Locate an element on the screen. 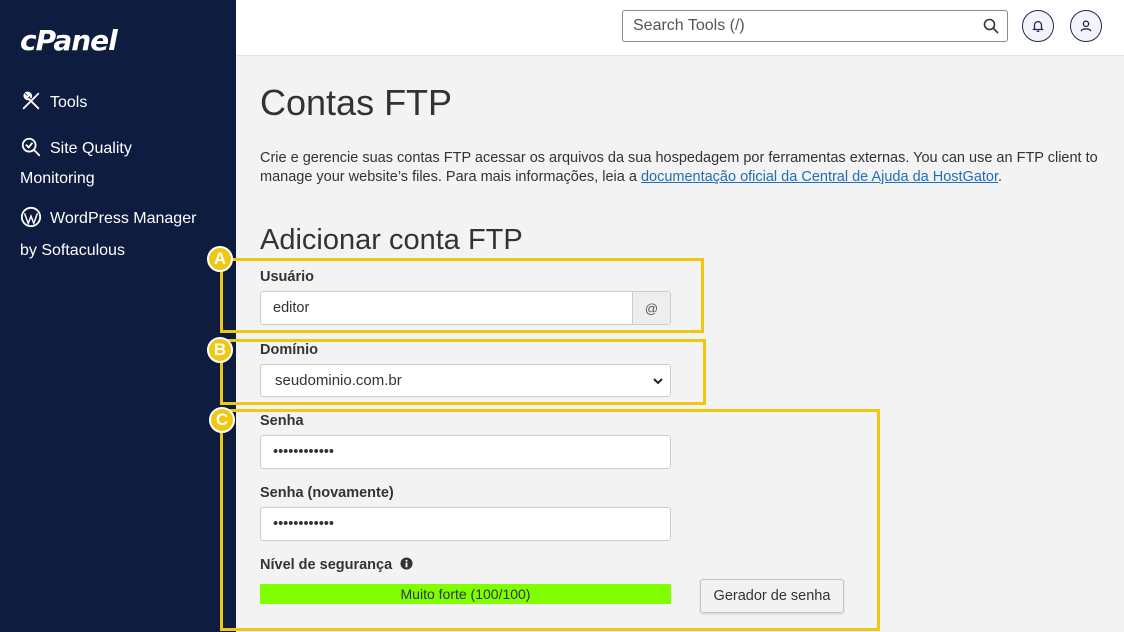 This screenshot has height=632, width=1124. tools-icon is located at coordinates (31, 101).